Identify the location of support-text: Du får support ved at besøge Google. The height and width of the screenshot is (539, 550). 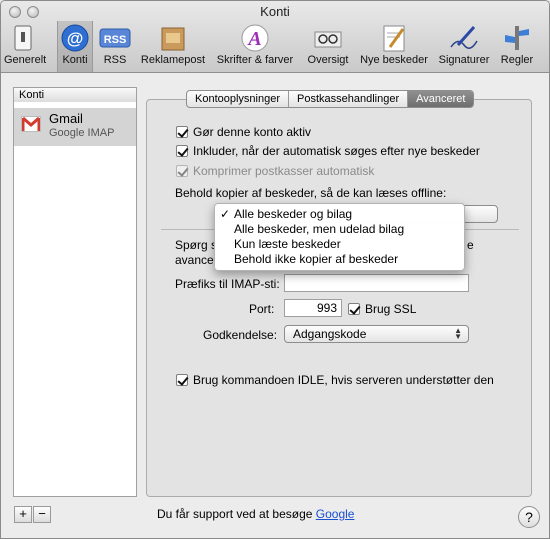
(255, 514).